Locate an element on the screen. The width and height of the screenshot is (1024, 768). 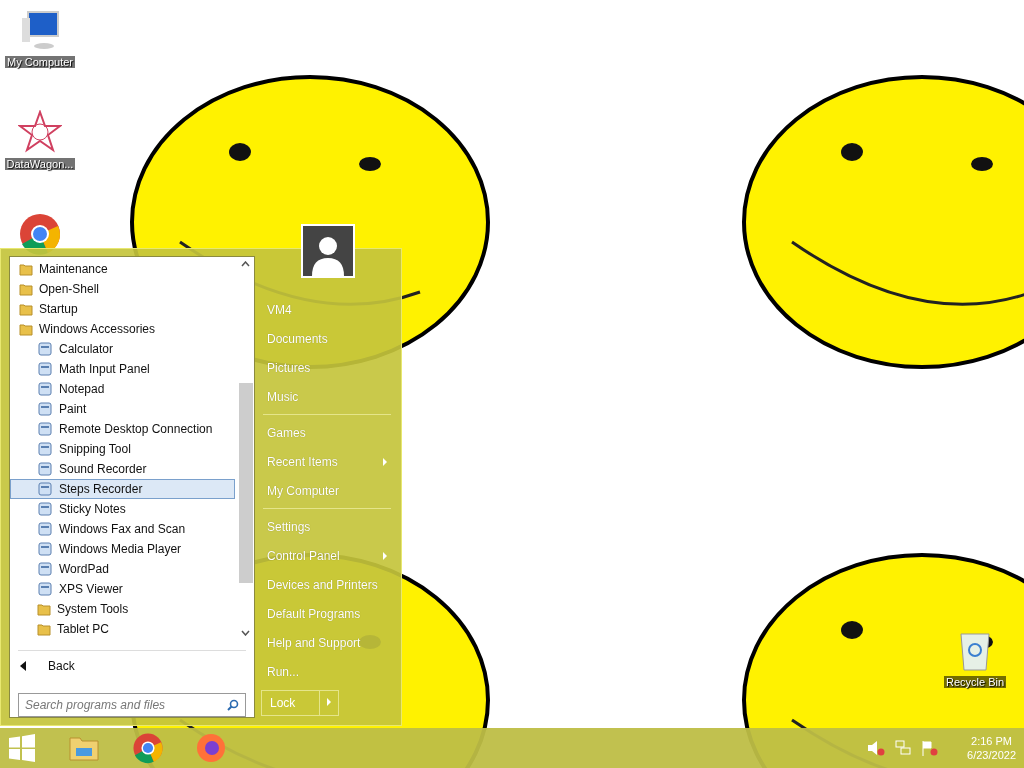
desktop-icon-label: My Computer is located at coordinates (40, 62).